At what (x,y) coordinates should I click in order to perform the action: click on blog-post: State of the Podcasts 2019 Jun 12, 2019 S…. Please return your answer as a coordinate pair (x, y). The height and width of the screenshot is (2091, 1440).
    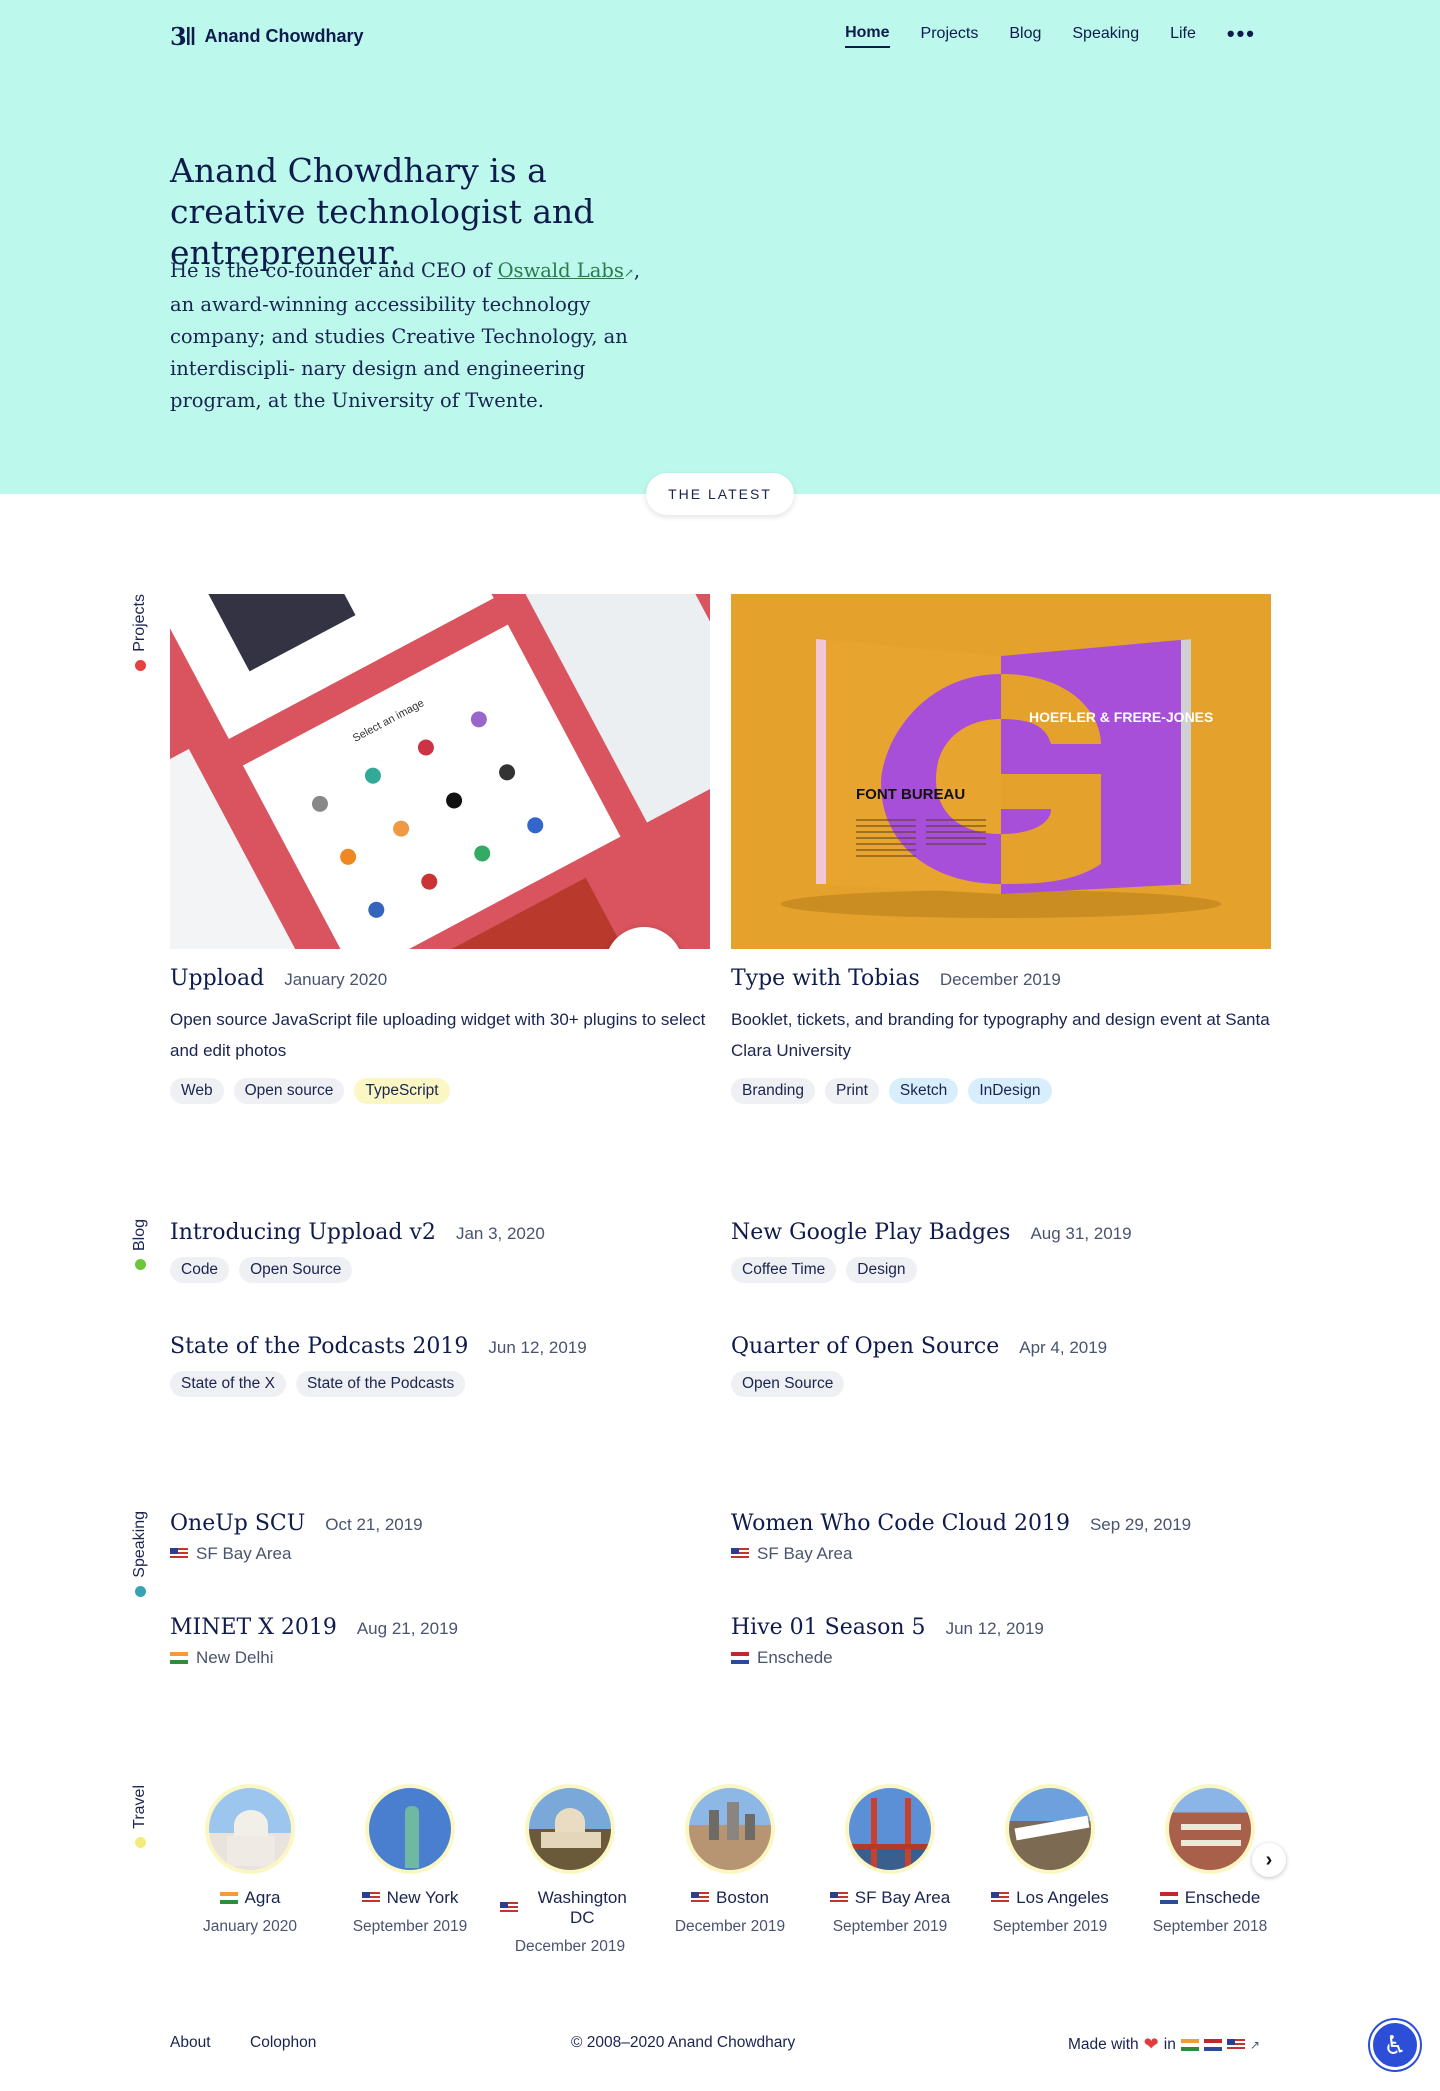
    Looking at the image, I should click on (378, 1365).